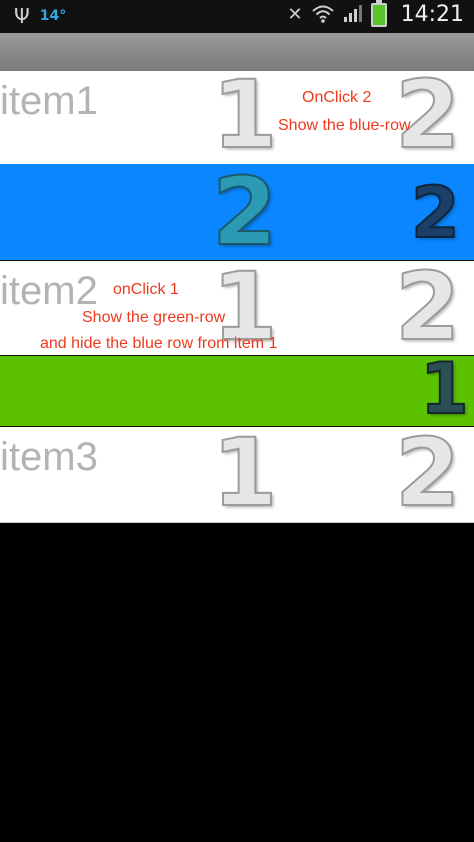 This screenshot has height=842, width=474. What do you see at coordinates (49, 457) in the screenshot?
I see `item-label: item3` at bounding box center [49, 457].